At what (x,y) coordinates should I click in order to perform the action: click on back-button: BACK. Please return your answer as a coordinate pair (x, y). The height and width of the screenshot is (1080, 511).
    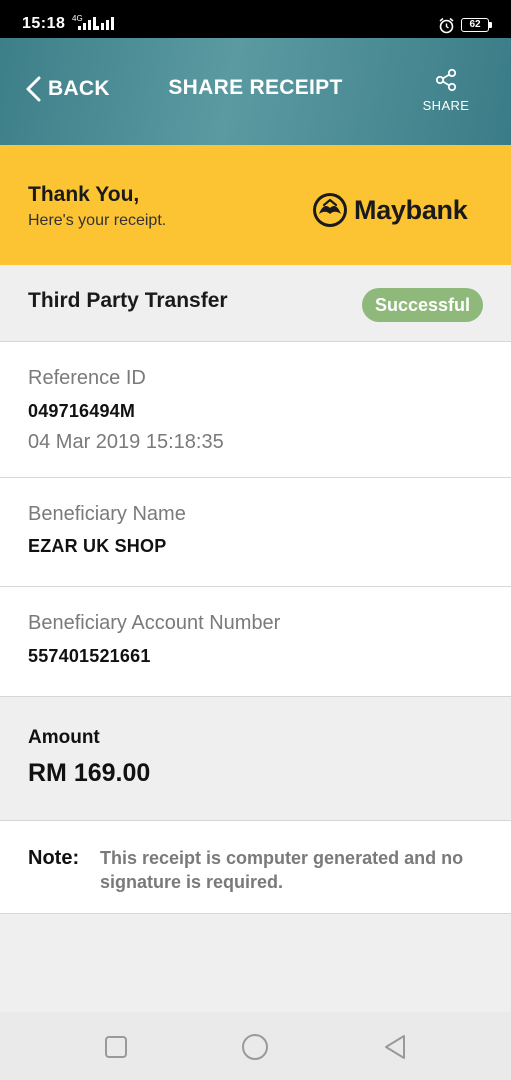
    Looking at the image, I should click on (67, 89).